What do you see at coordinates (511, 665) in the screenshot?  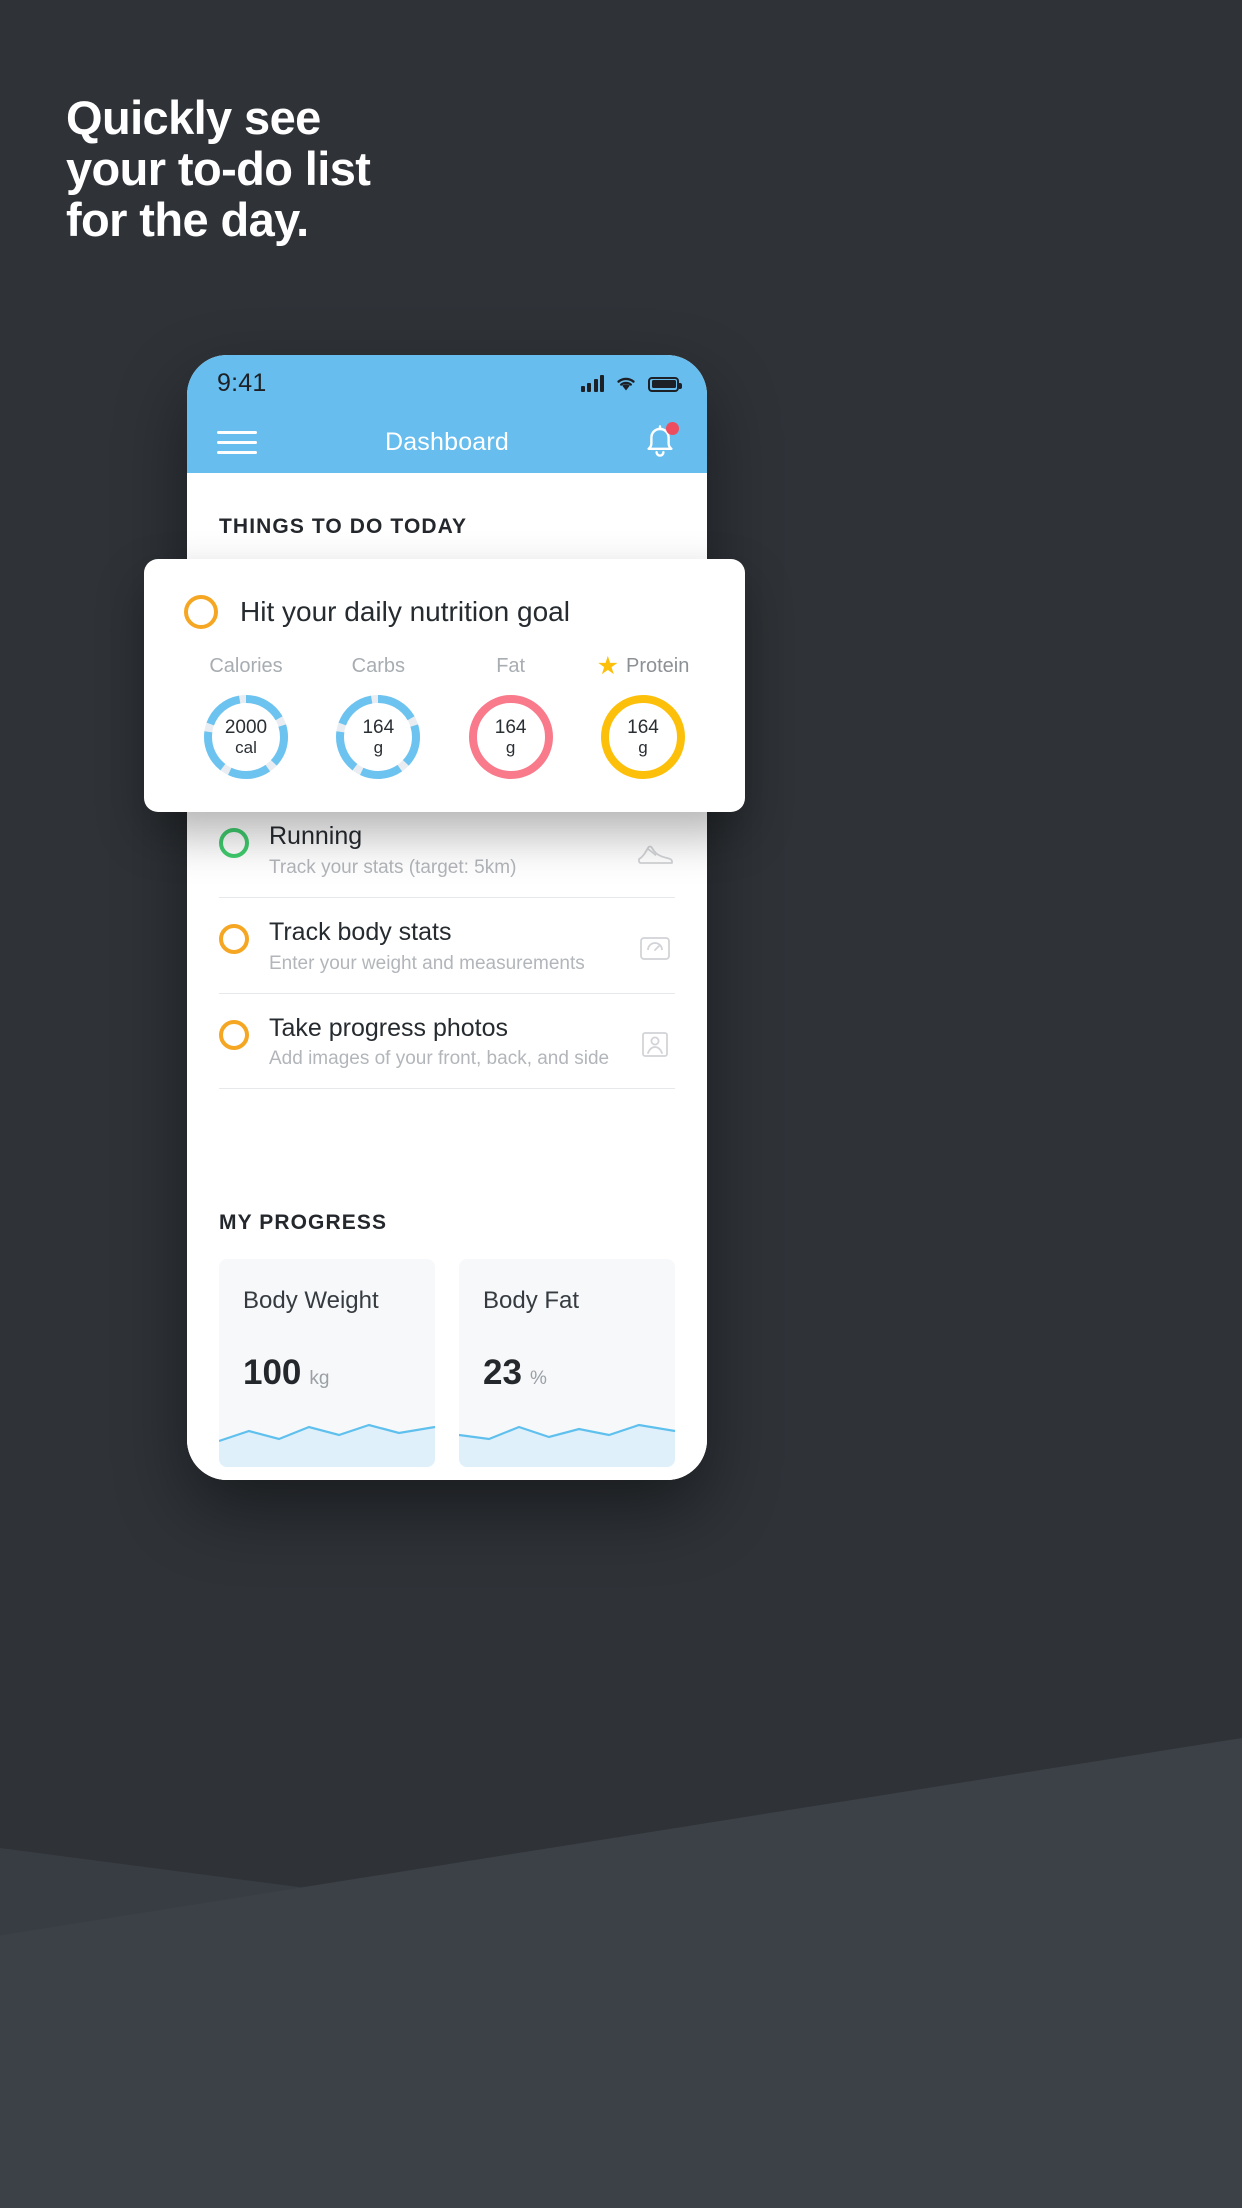 I see `macro-label: Fat` at bounding box center [511, 665].